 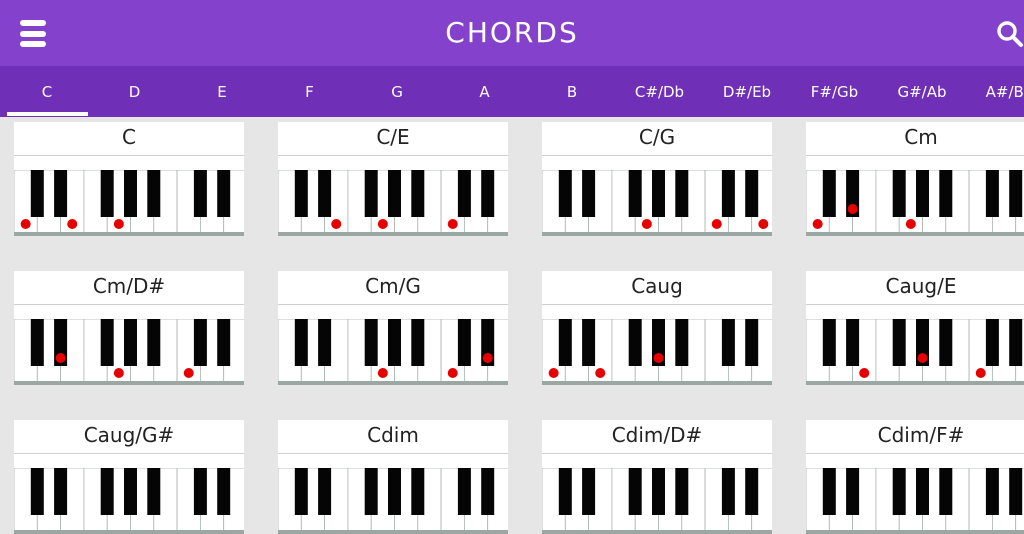 I want to click on selected-tab-indicator, so click(x=47, y=114).